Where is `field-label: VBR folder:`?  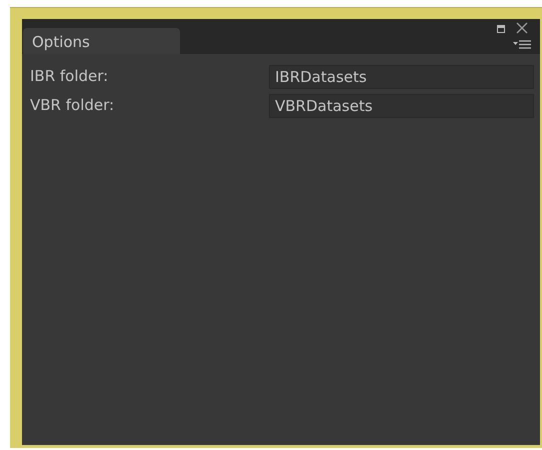 field-label: VBR folder: is located at coordinates (73, 105).